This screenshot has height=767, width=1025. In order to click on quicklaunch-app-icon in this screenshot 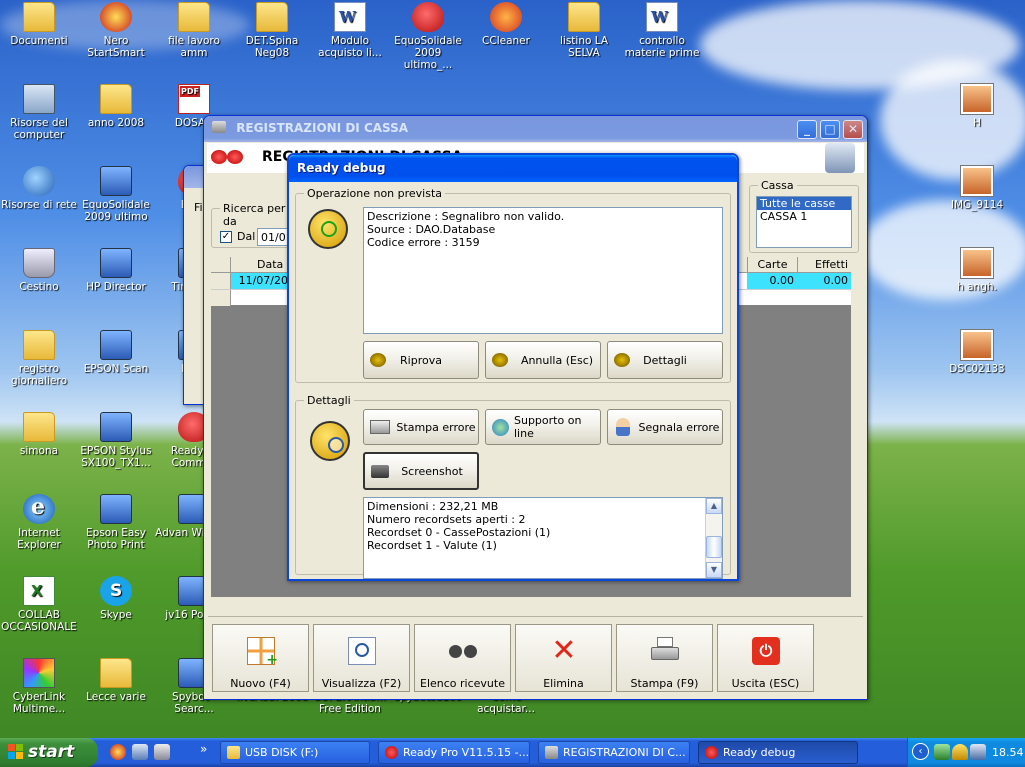, I will do `click(162, 752)`.